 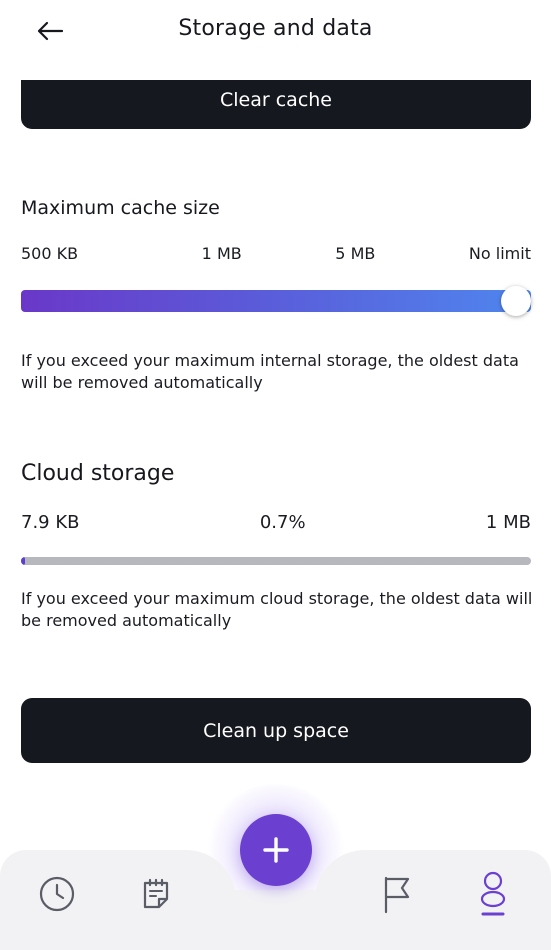 I want to click on cloud-usage-labels: 7.9 KB 0.7% 1 MB, so click(x=276, y=522).